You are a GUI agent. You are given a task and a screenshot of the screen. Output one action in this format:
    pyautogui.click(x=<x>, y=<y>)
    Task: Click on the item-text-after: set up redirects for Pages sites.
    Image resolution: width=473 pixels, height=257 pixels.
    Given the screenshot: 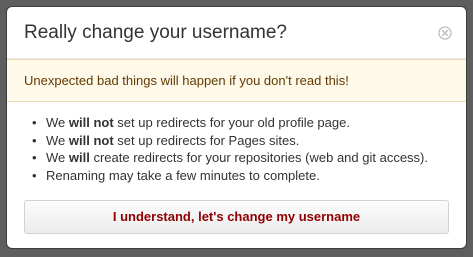 What is the action you would take?
    pyautogui.click(x=206, y=140)
    